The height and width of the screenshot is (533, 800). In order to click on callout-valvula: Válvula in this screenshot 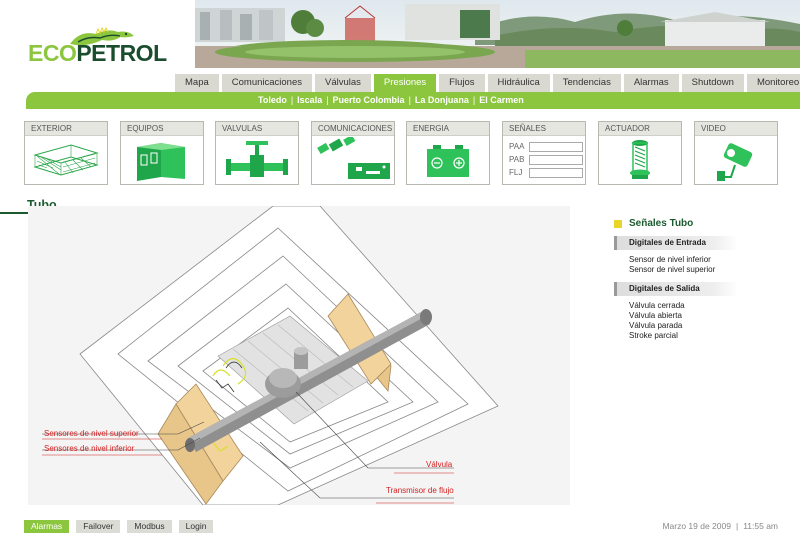, I will do `click(439, 464)`.